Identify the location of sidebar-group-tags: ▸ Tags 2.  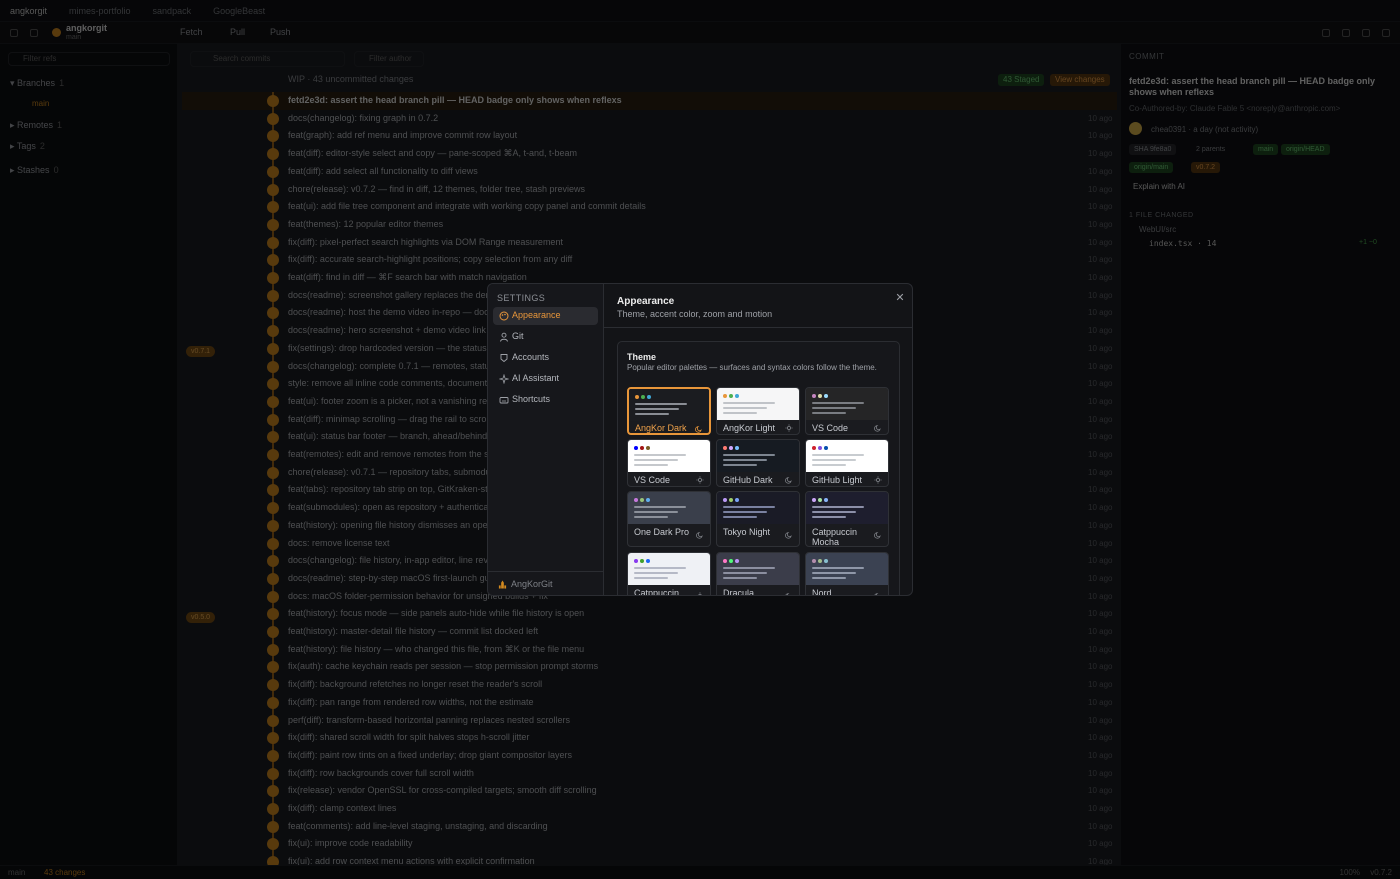
(27, 146).